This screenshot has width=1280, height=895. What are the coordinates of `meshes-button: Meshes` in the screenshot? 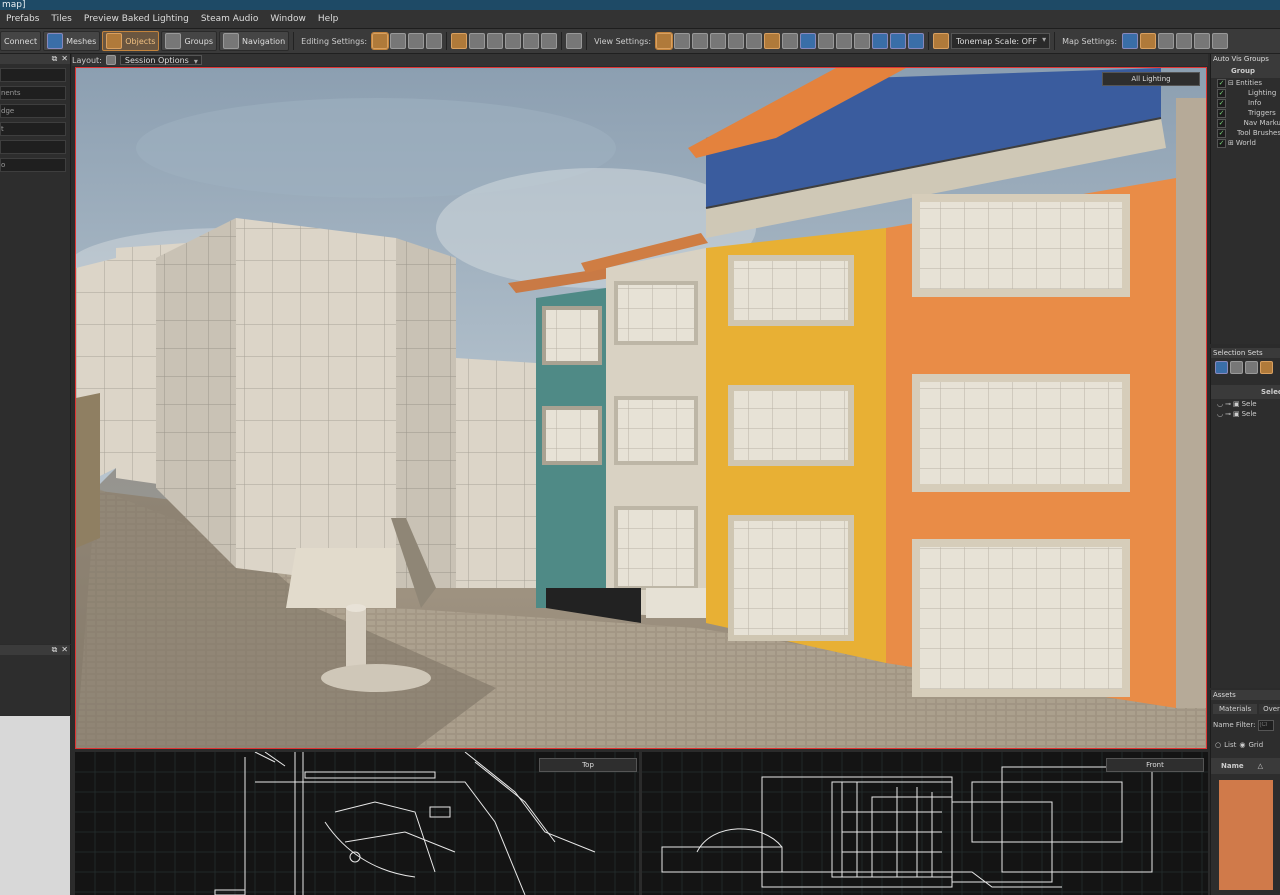 It's located at (72, 41).